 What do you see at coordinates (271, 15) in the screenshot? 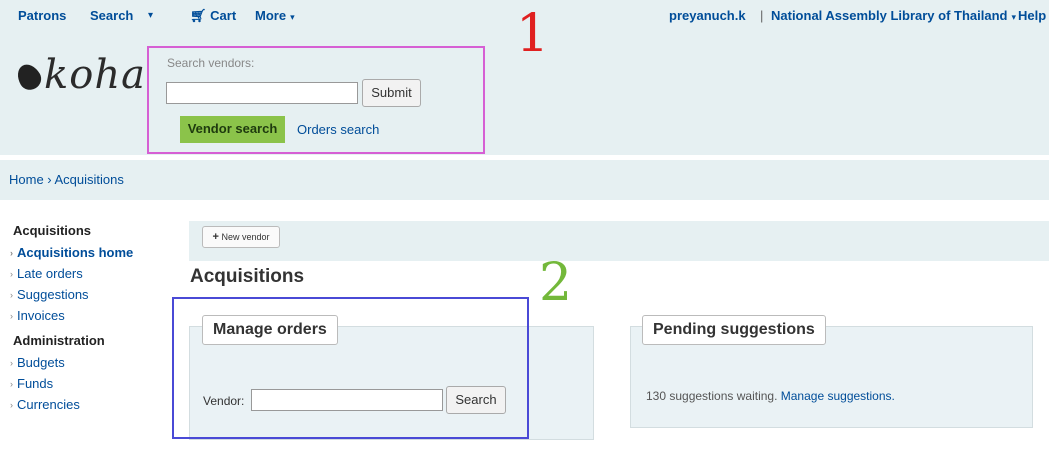
I see `nav-more-label: More` at bounding box center [271, 15].